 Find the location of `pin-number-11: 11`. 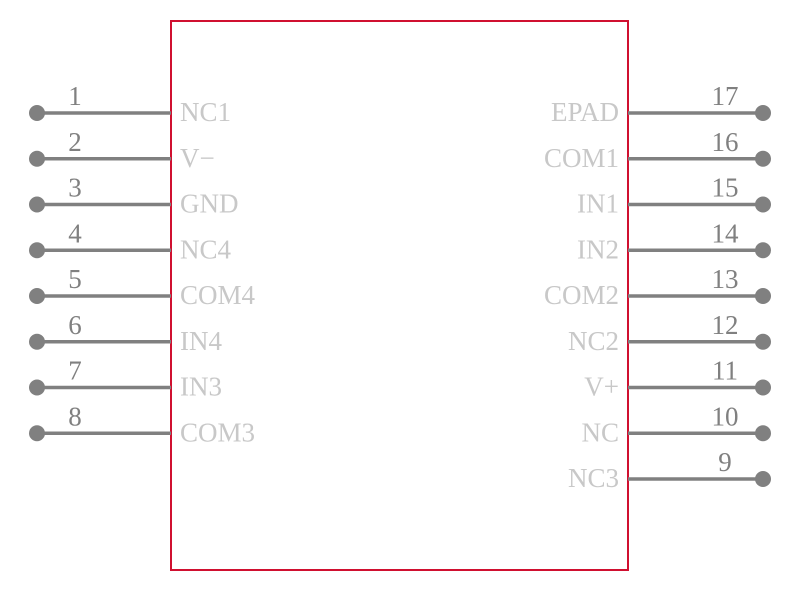

pin-number-11: 11 is located at coordinates (725, 371).